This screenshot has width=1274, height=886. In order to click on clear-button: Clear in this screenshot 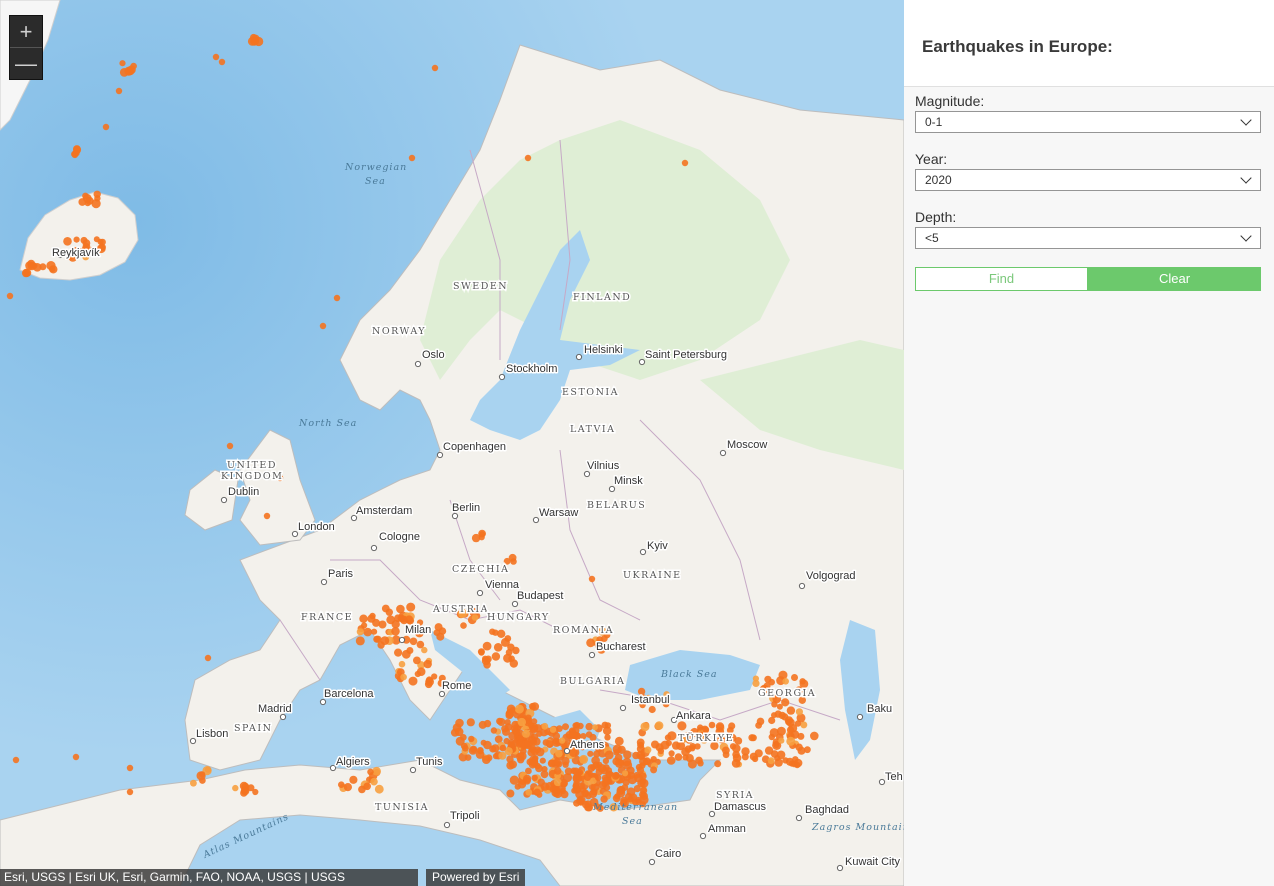, I will do `click(1174, 279)`.